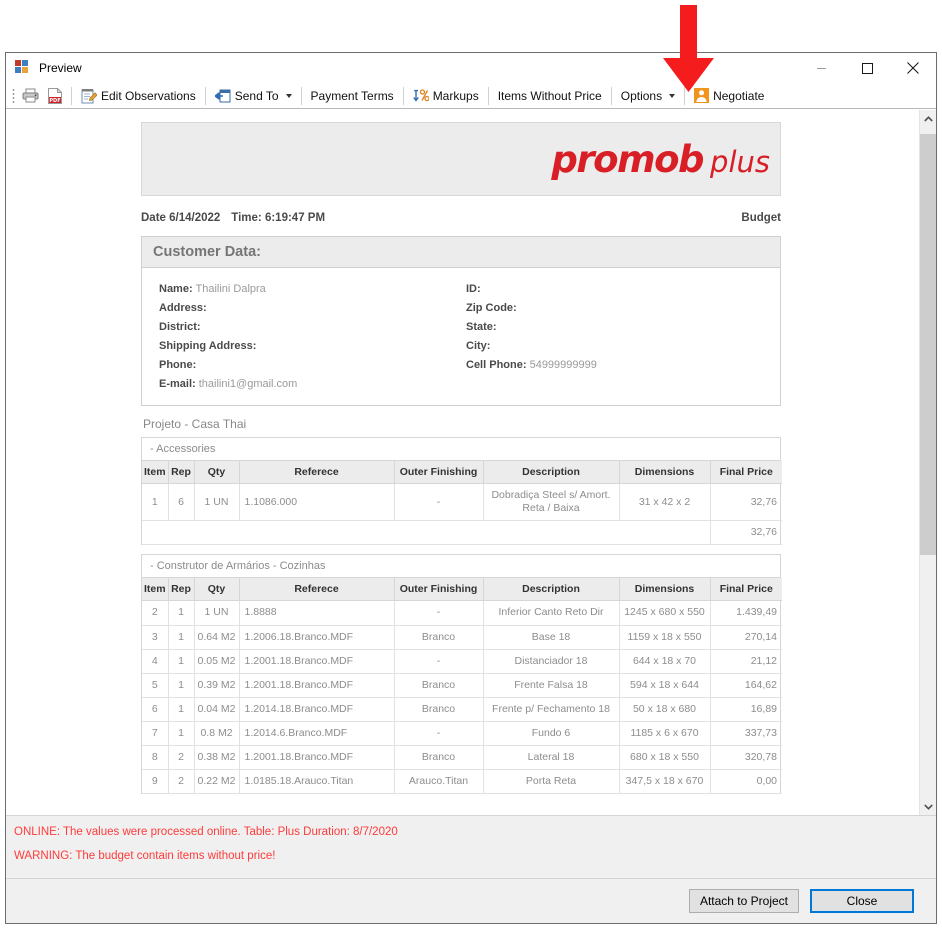  I want to click on export-pdf-button: PDF, so click(55, 96).